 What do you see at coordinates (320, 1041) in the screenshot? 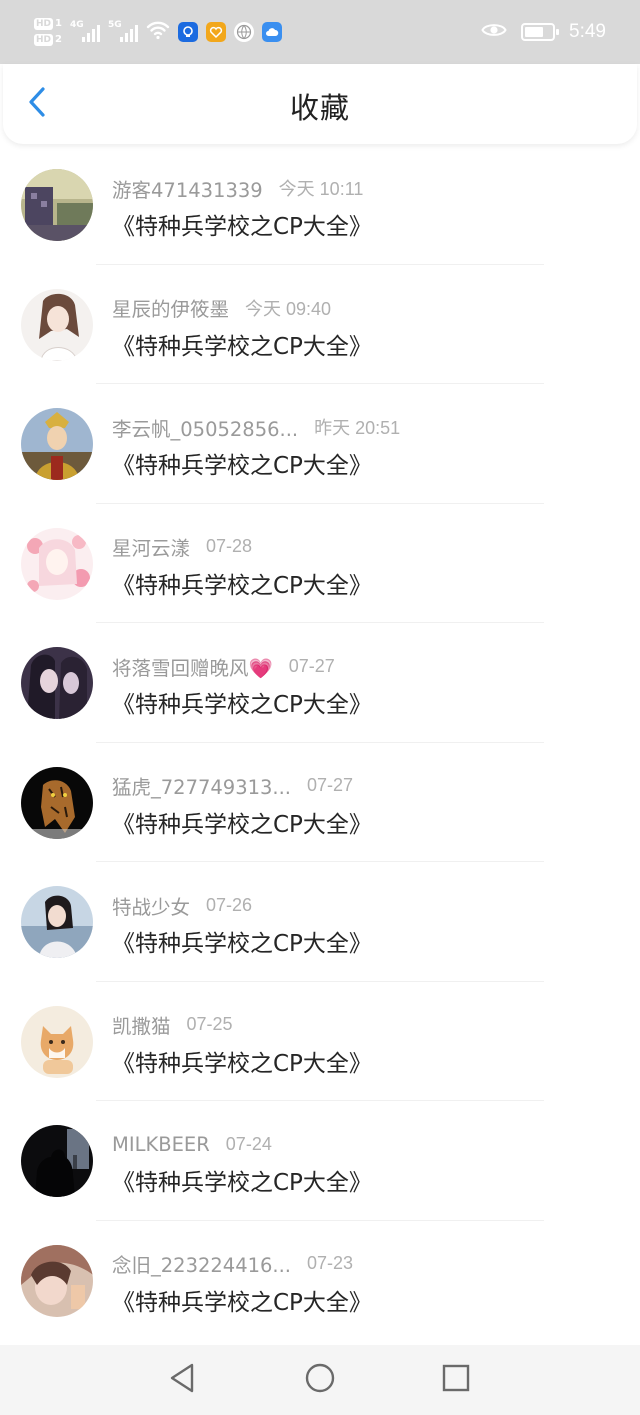
I see `list-item: 凯撒猫 07-25 《特种兵学校之CP大全》` at bounding box center [320, 1041].